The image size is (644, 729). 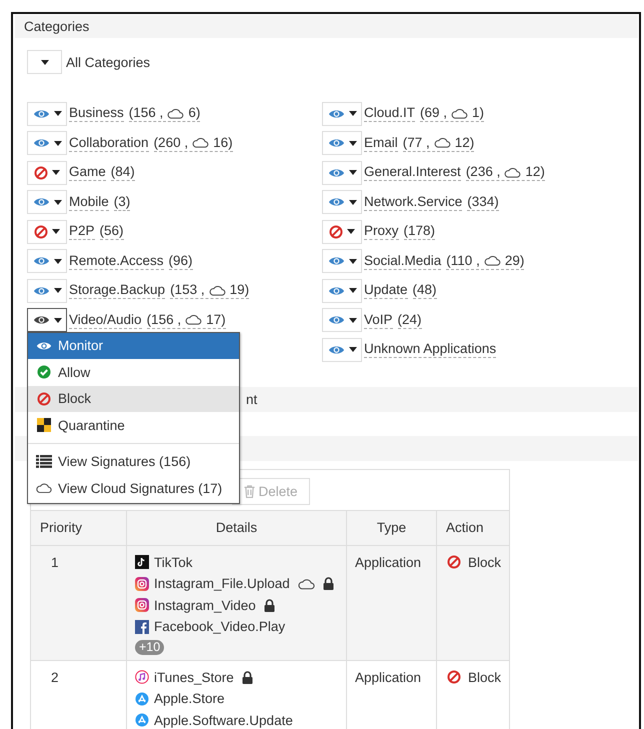 I want to click on category-link: General.Interest, so click(x=412, y=173).